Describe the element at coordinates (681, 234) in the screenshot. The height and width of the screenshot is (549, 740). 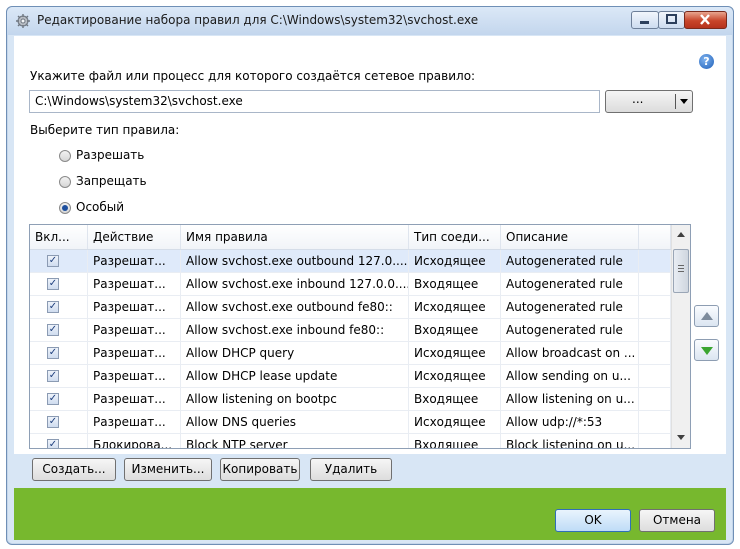
I see `scroll-up-icon` at that location.